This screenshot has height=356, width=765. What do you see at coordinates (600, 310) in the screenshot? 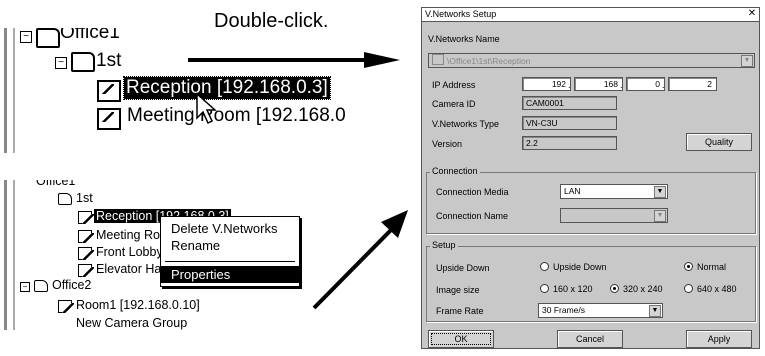
I see `frame-rate-select: 30 Frame/s ▼` at bounding box center [600, 310].